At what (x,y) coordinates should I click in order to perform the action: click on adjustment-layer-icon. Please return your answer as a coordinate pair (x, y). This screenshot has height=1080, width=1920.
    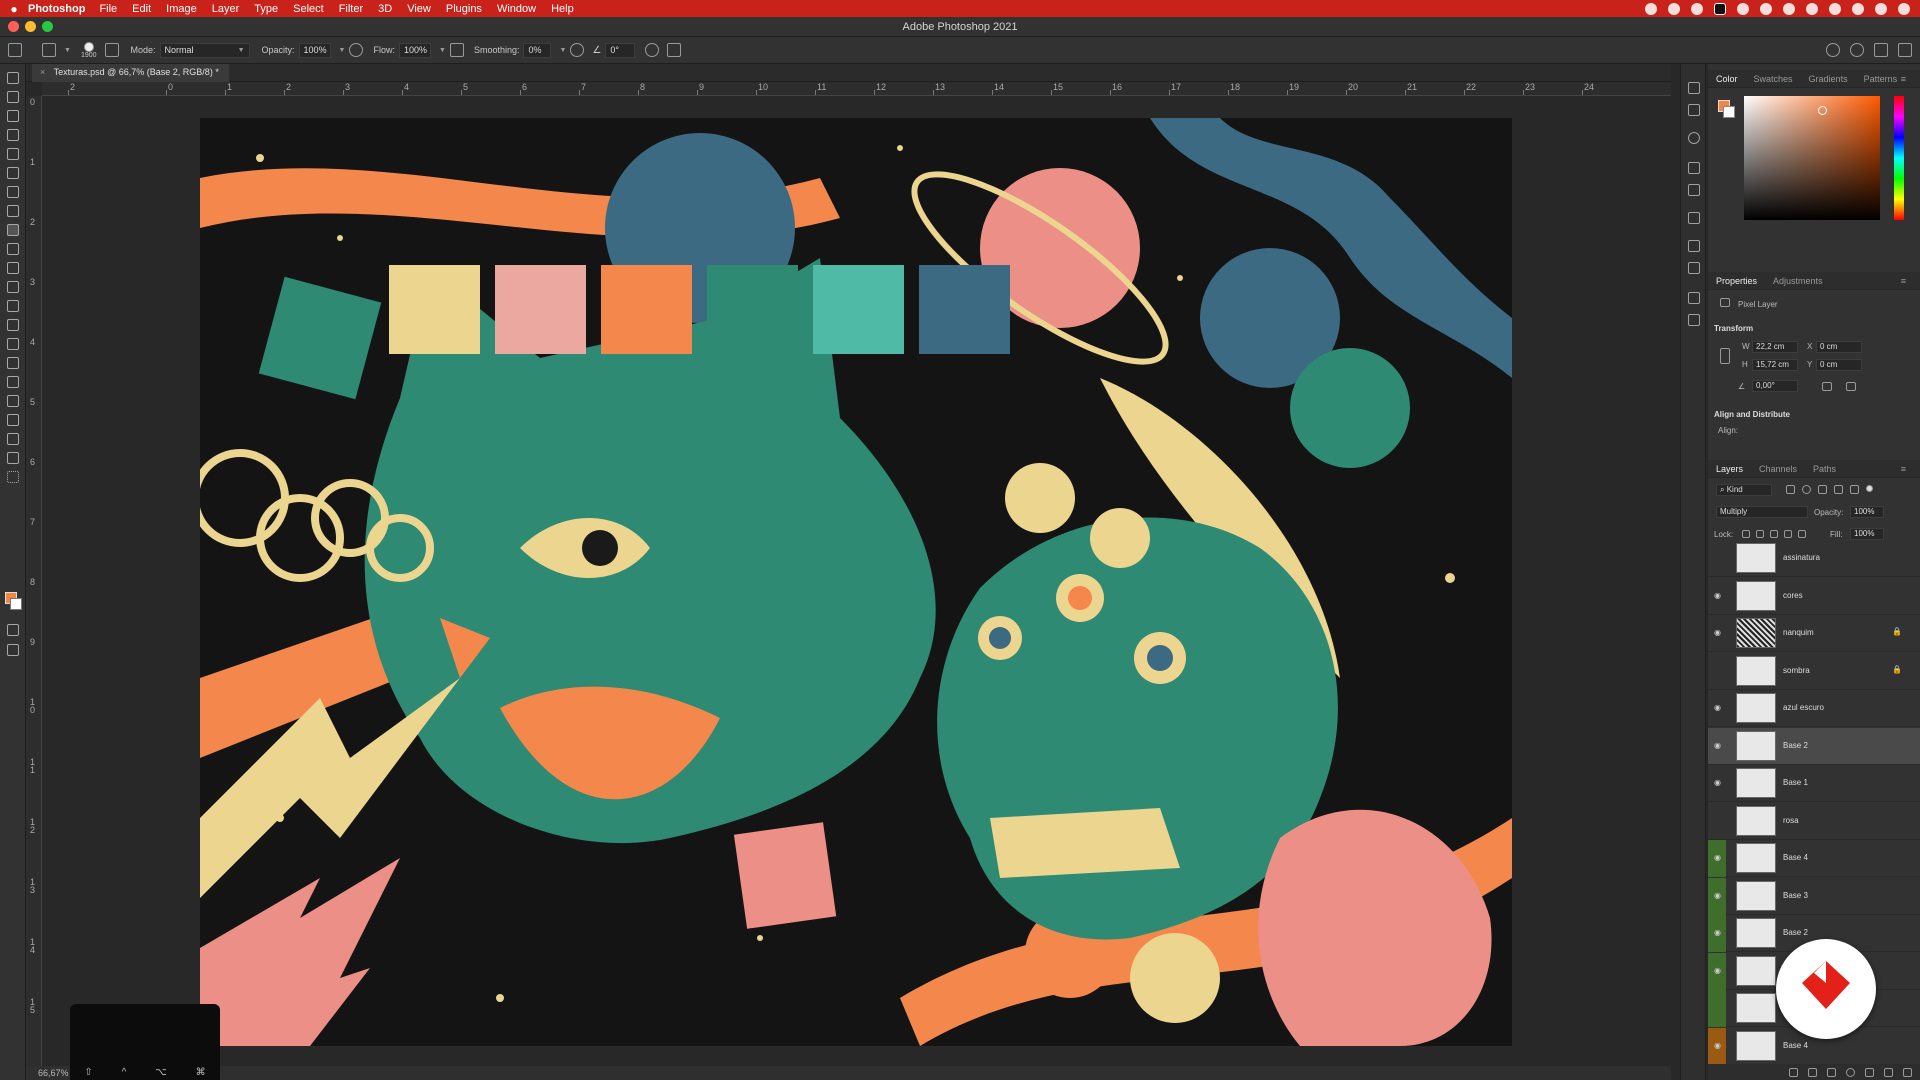
    Looking at the image, I should click on (1850, 1072).